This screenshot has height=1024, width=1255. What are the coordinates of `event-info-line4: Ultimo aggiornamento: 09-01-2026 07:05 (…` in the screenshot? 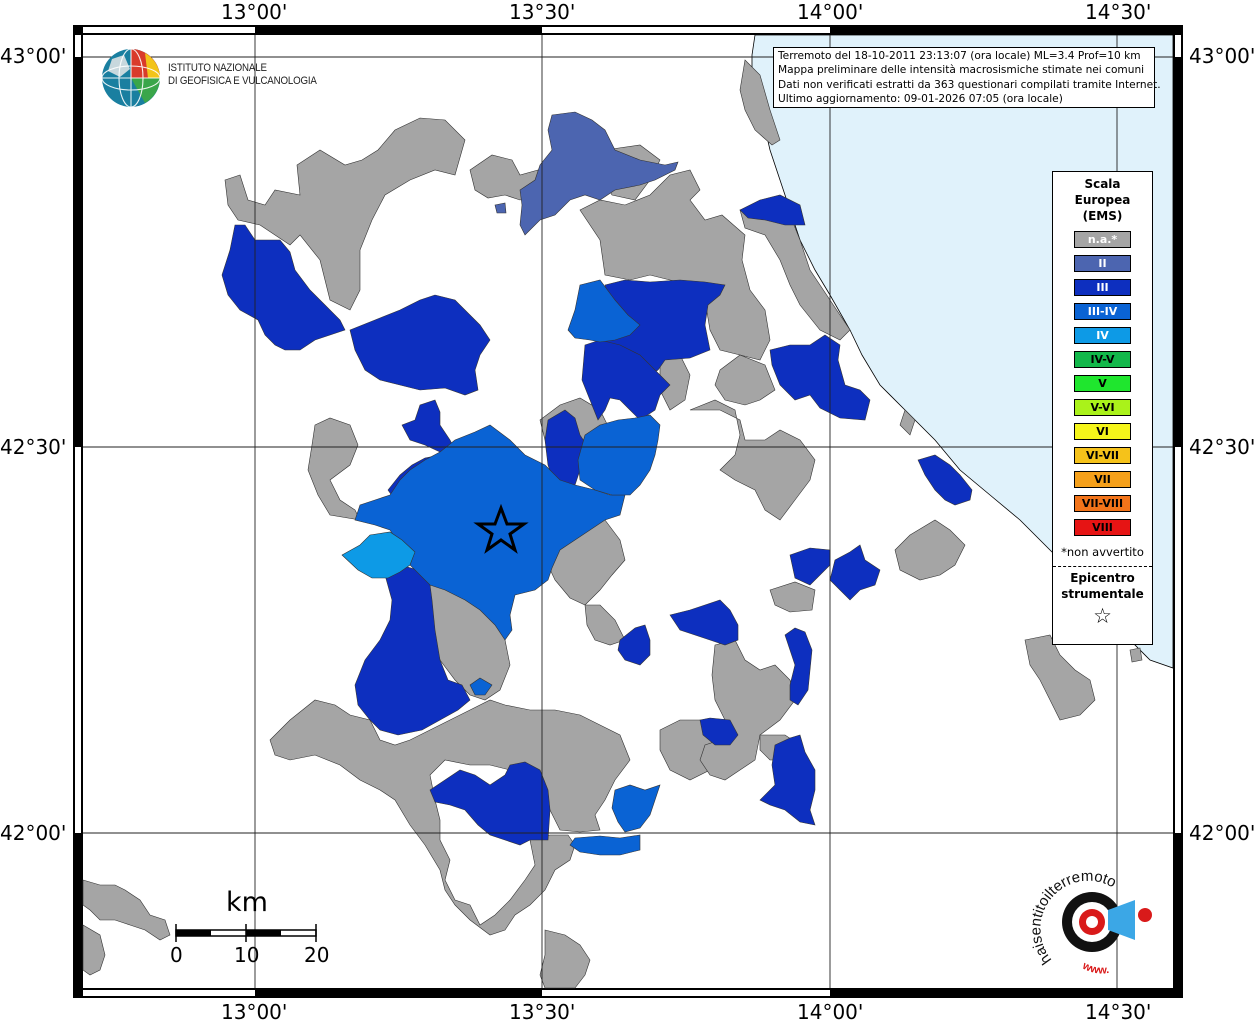 It's located at (920, 98).